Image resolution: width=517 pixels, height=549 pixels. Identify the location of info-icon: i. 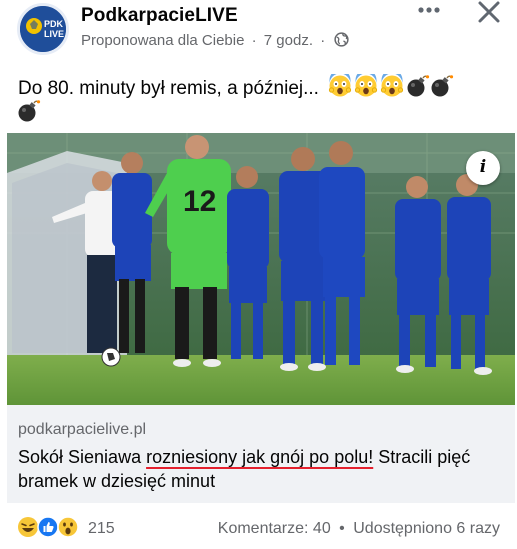
(483, 167).